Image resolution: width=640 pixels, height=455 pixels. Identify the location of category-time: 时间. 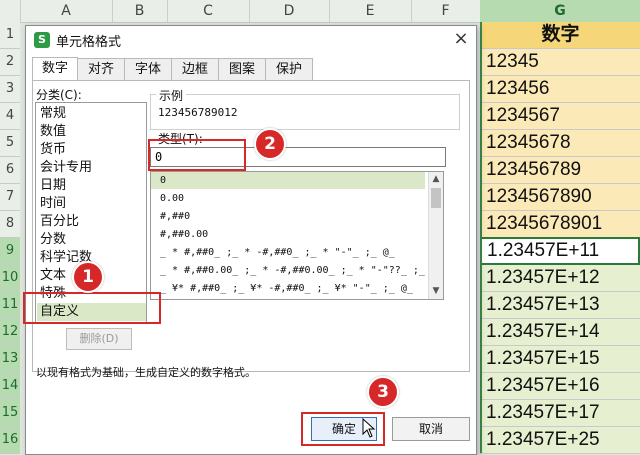
(53, 204).